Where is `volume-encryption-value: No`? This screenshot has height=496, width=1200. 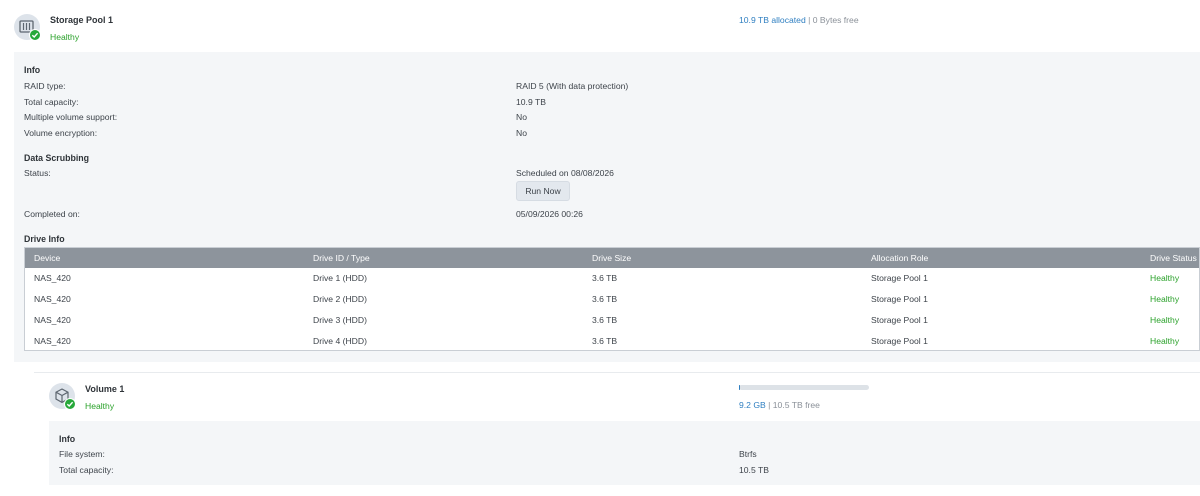 volume-encryption-value: No is located at coordinates (521, 133).